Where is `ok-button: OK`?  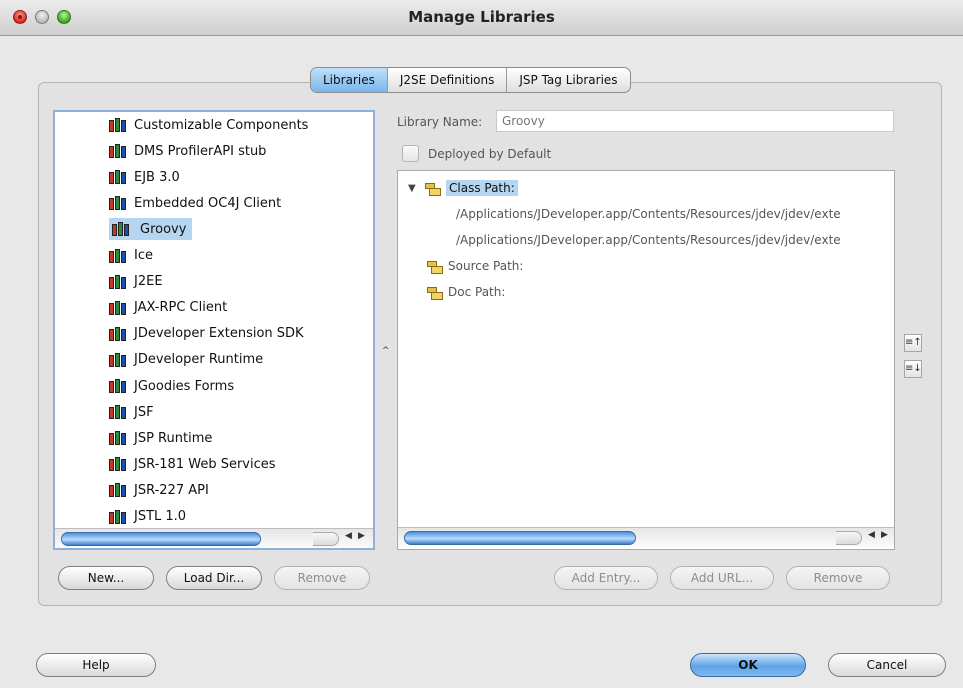 ok-button: OK is located at coordinates (748, 665).